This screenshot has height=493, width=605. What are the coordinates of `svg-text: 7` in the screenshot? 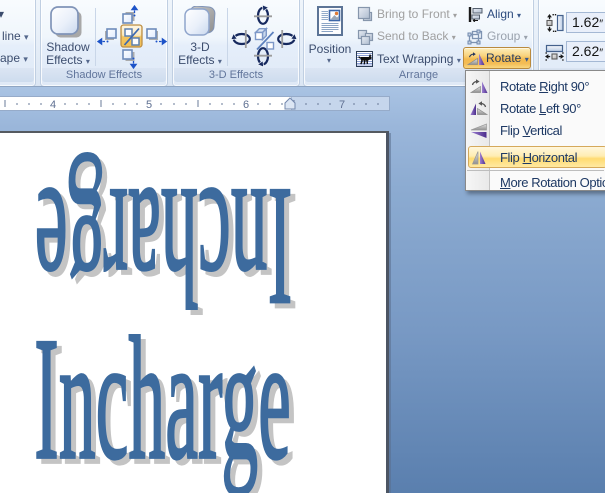 It's located at (342, 105).